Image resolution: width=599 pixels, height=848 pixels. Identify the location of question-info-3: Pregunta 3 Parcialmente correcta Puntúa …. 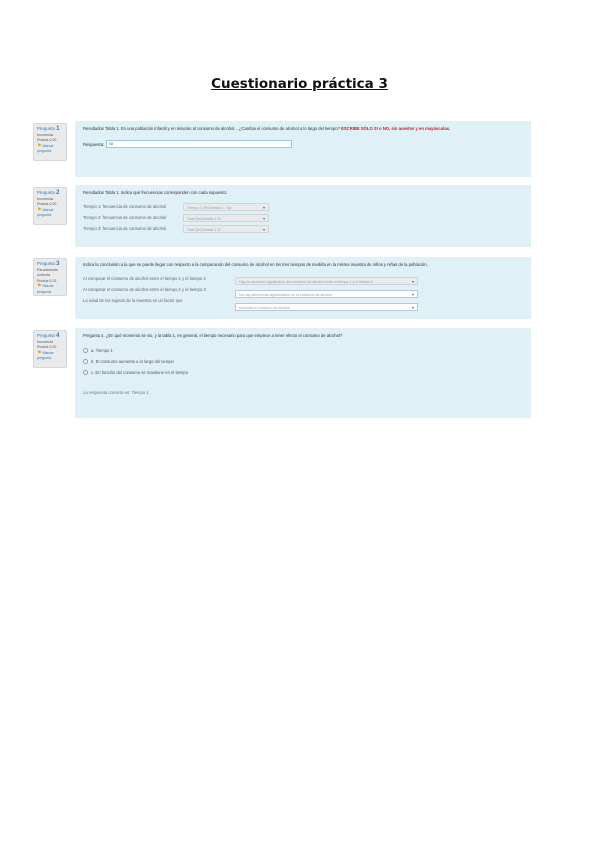
(50, 277).